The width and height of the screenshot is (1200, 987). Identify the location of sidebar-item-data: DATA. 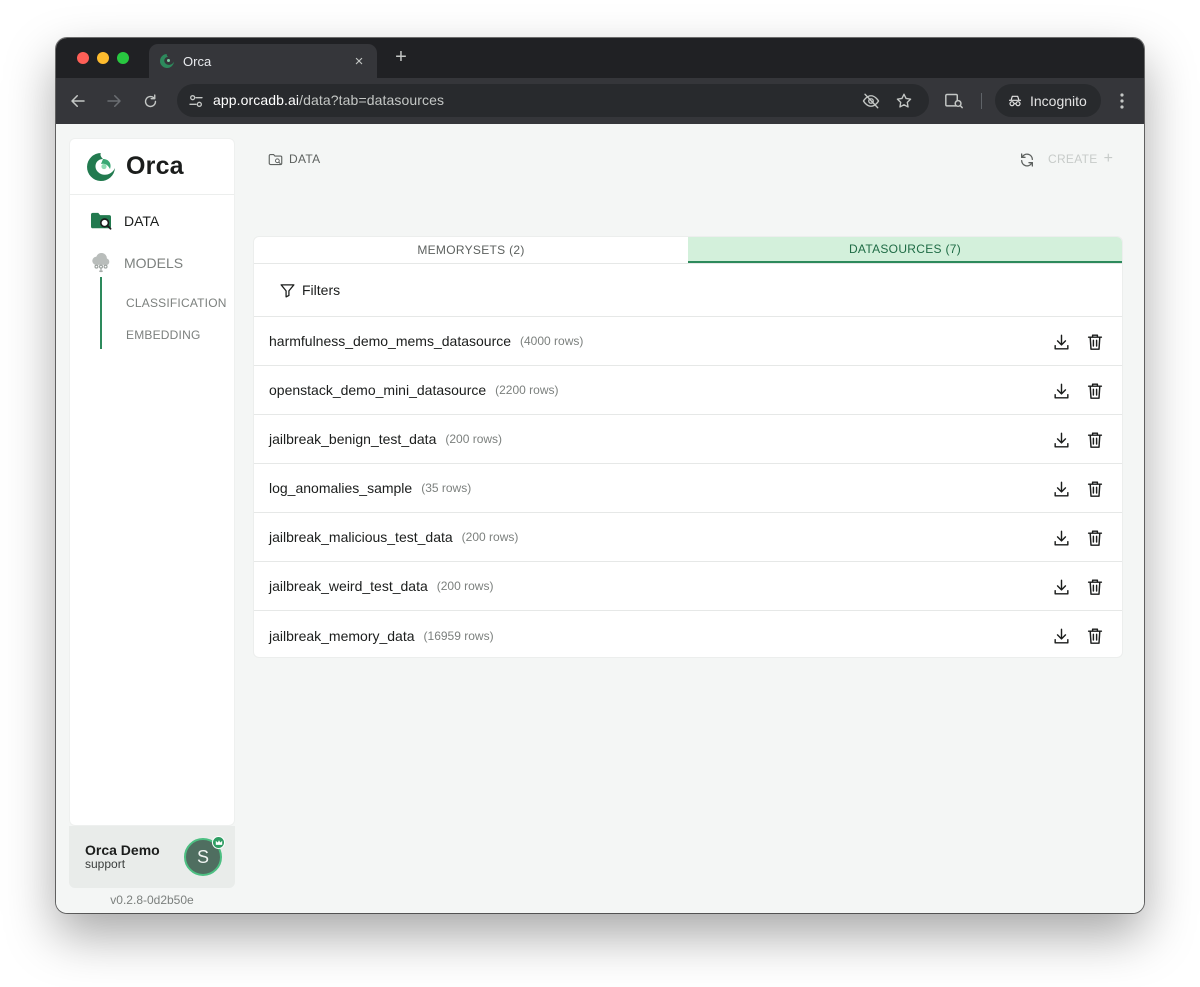
(124, 221).